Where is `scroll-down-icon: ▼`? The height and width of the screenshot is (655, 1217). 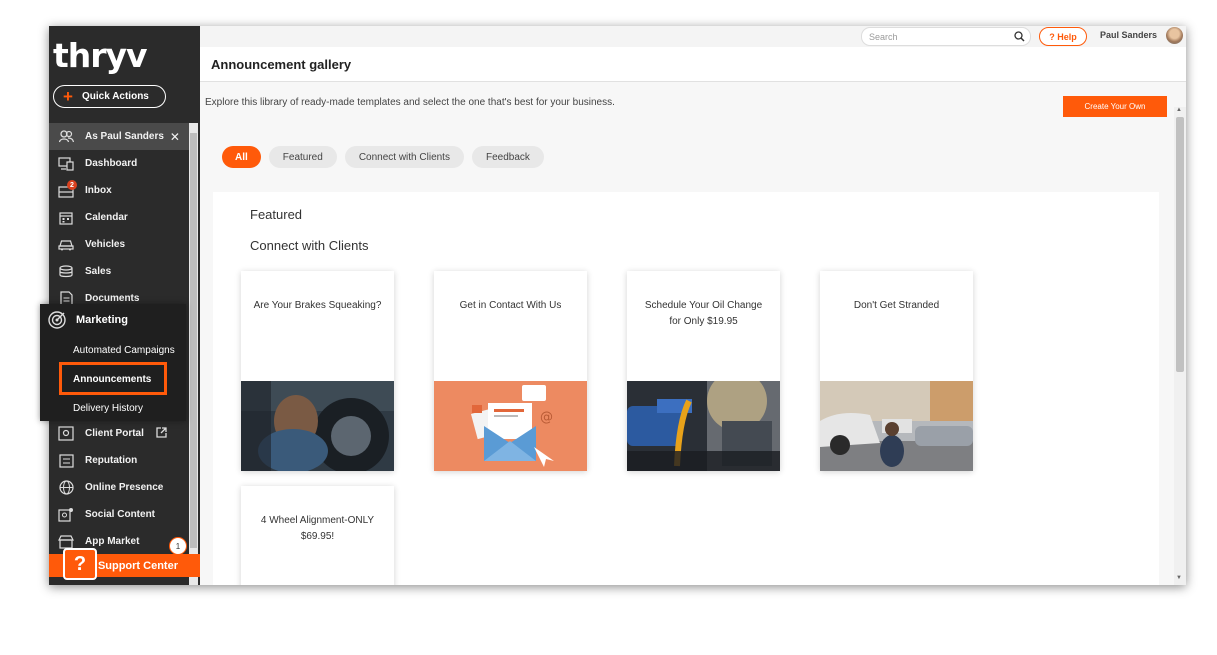
scroll-down-icon: ▼ is located at coordinates (1179, 578).